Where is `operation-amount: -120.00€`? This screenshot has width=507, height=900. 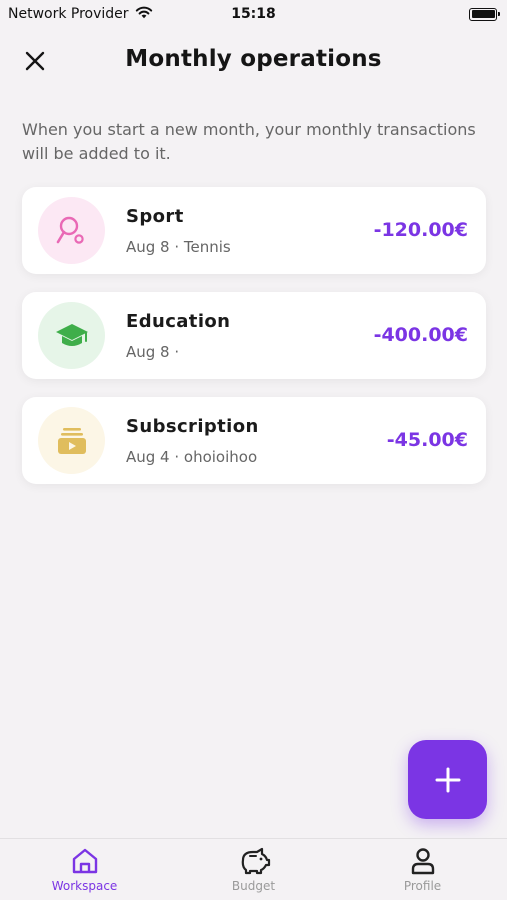 operation-amount: -120.00€ is located at coordinates (420, 230).